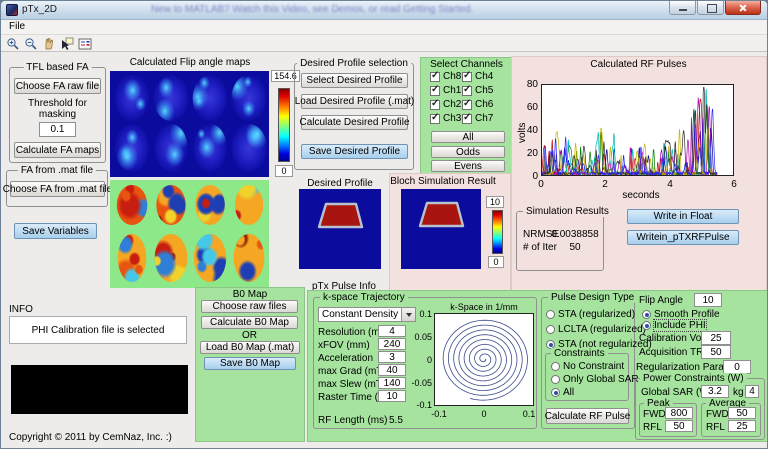 This screenshot has width=768, height=449. Describe the element at coordinates (532, 153) in the screenshot. I see `rf-ytick-20: 20` at that location.